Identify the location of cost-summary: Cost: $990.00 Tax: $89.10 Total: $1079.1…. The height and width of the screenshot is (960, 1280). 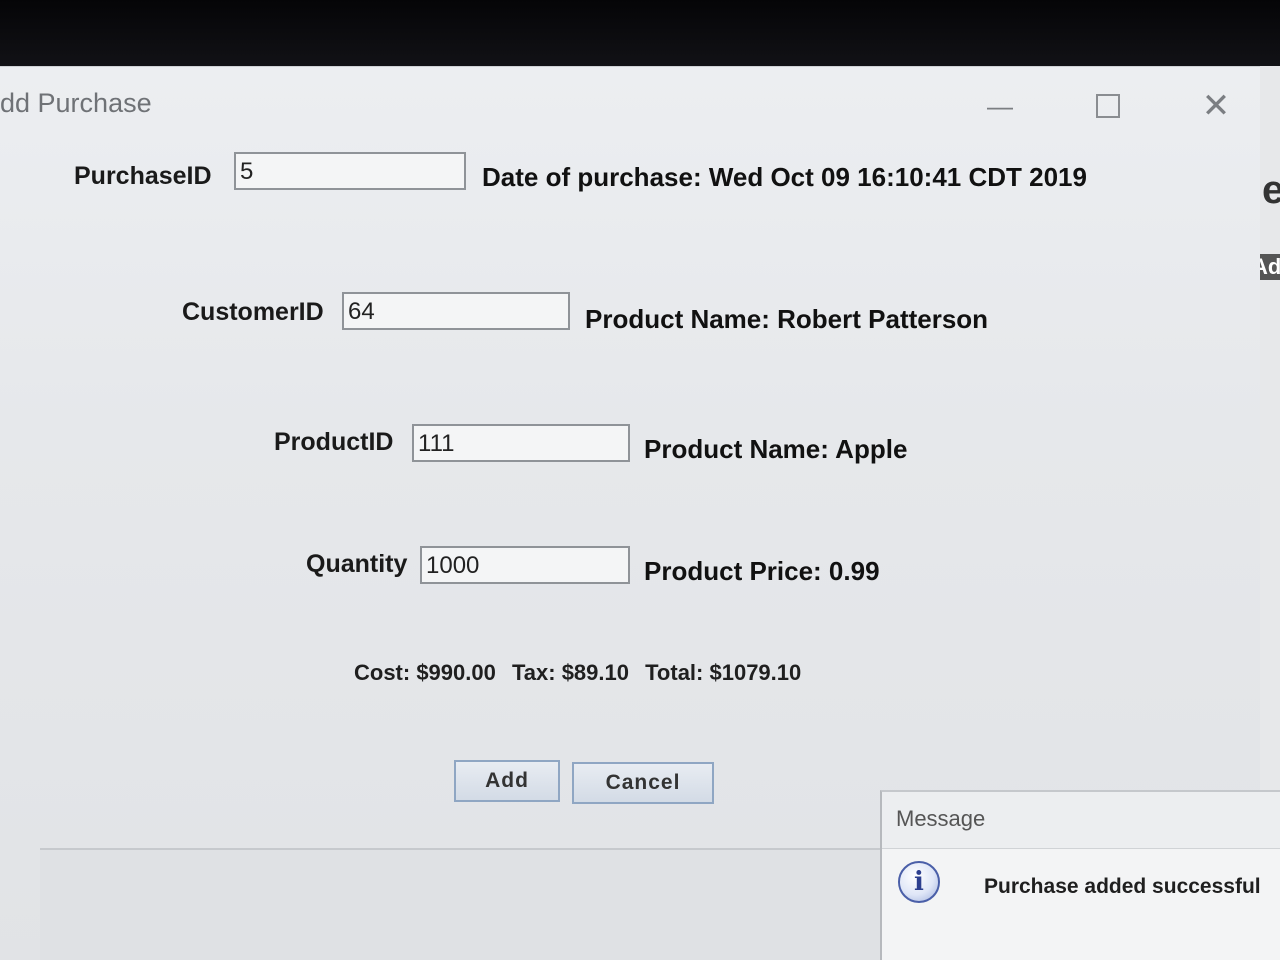
(582, 673).